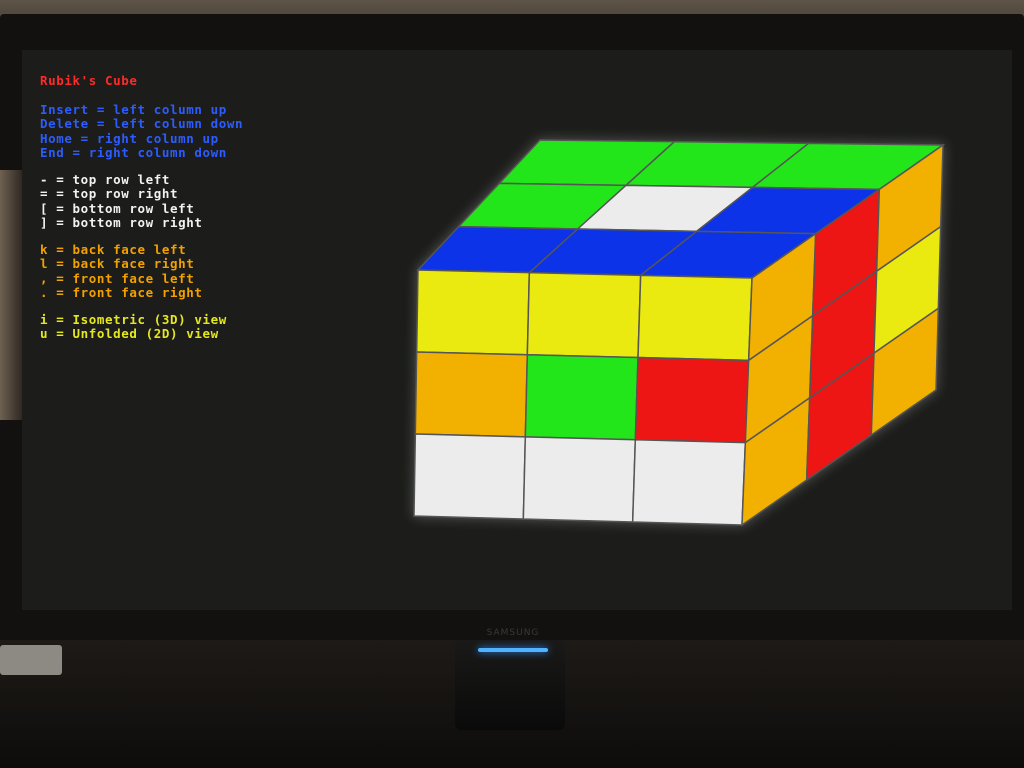 This screenshot has height=768, width=1024. I want to click on monitor-stand, so click(510, 685).